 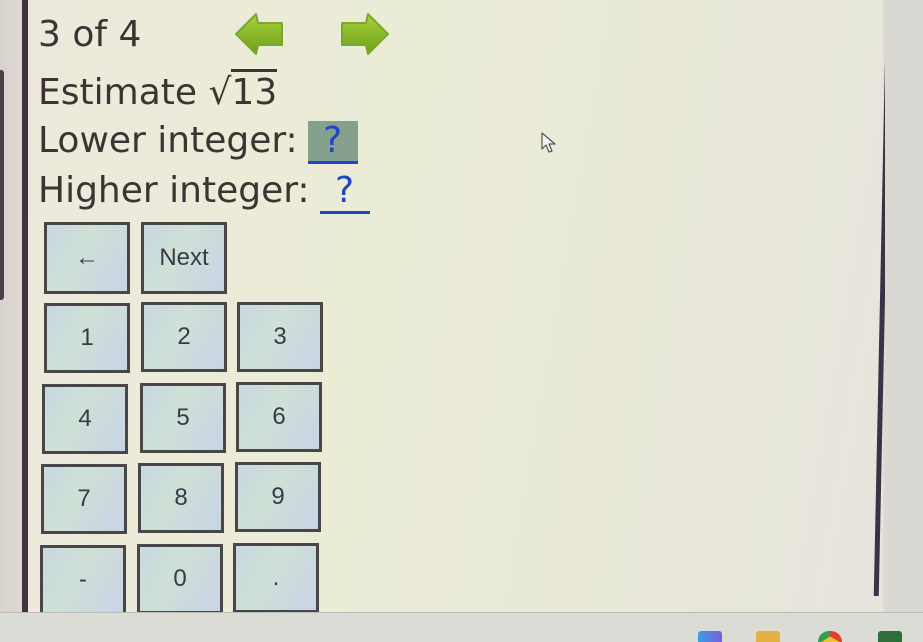 I want to click on square-root-expression: √13, so click(x=243, y=91).